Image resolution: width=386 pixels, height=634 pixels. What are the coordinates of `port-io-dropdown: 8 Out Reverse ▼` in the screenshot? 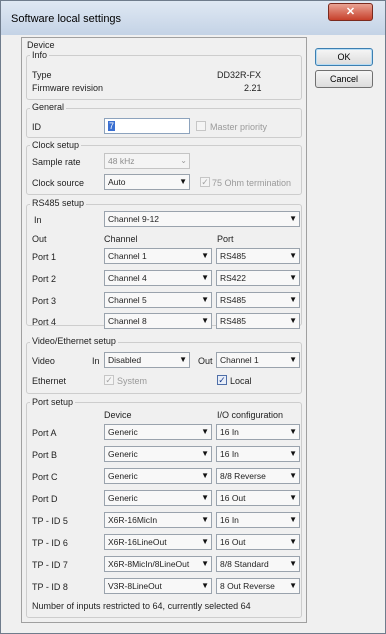 It's located at (258, 586).